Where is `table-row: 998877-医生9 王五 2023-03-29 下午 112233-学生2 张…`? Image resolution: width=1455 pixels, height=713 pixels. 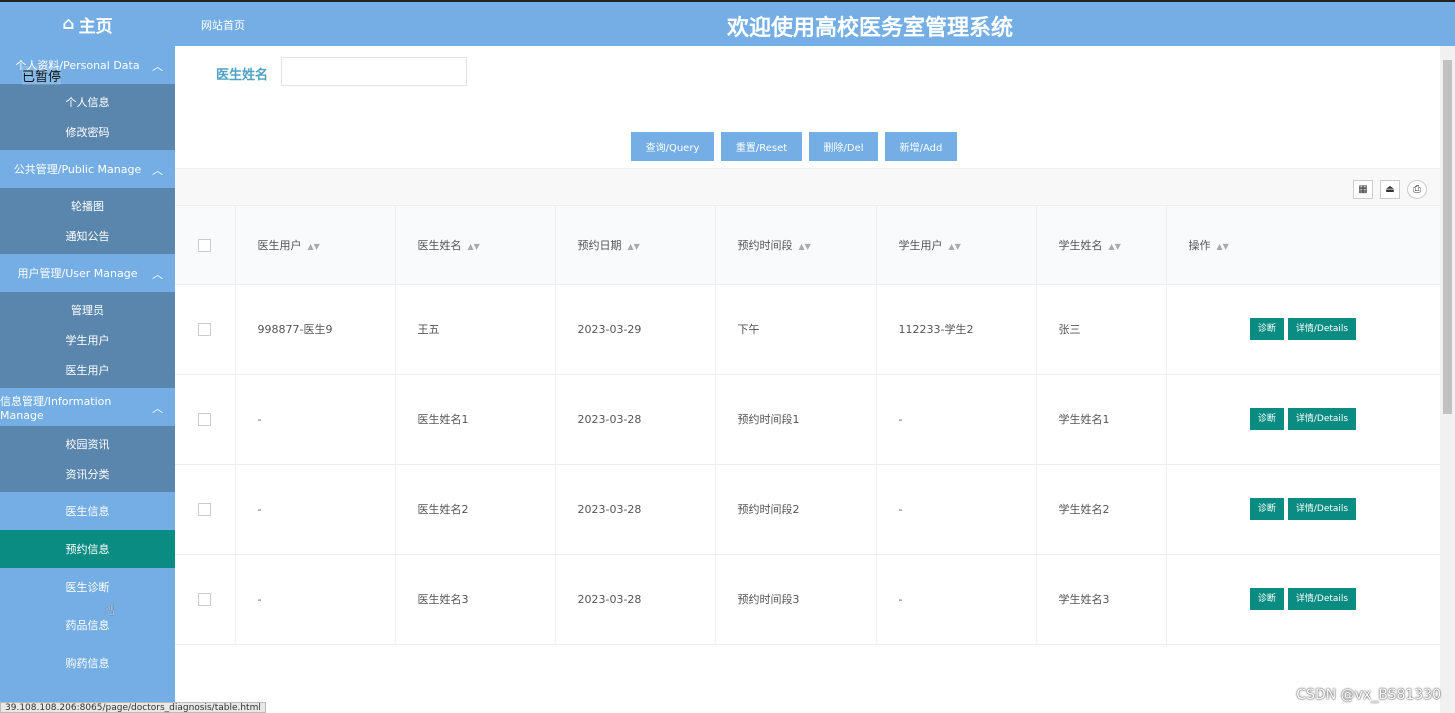
table-row: 998877-医生9 王五 2023-03-29 下午 112233-学生2 张… is located at coordinates (807, 329).